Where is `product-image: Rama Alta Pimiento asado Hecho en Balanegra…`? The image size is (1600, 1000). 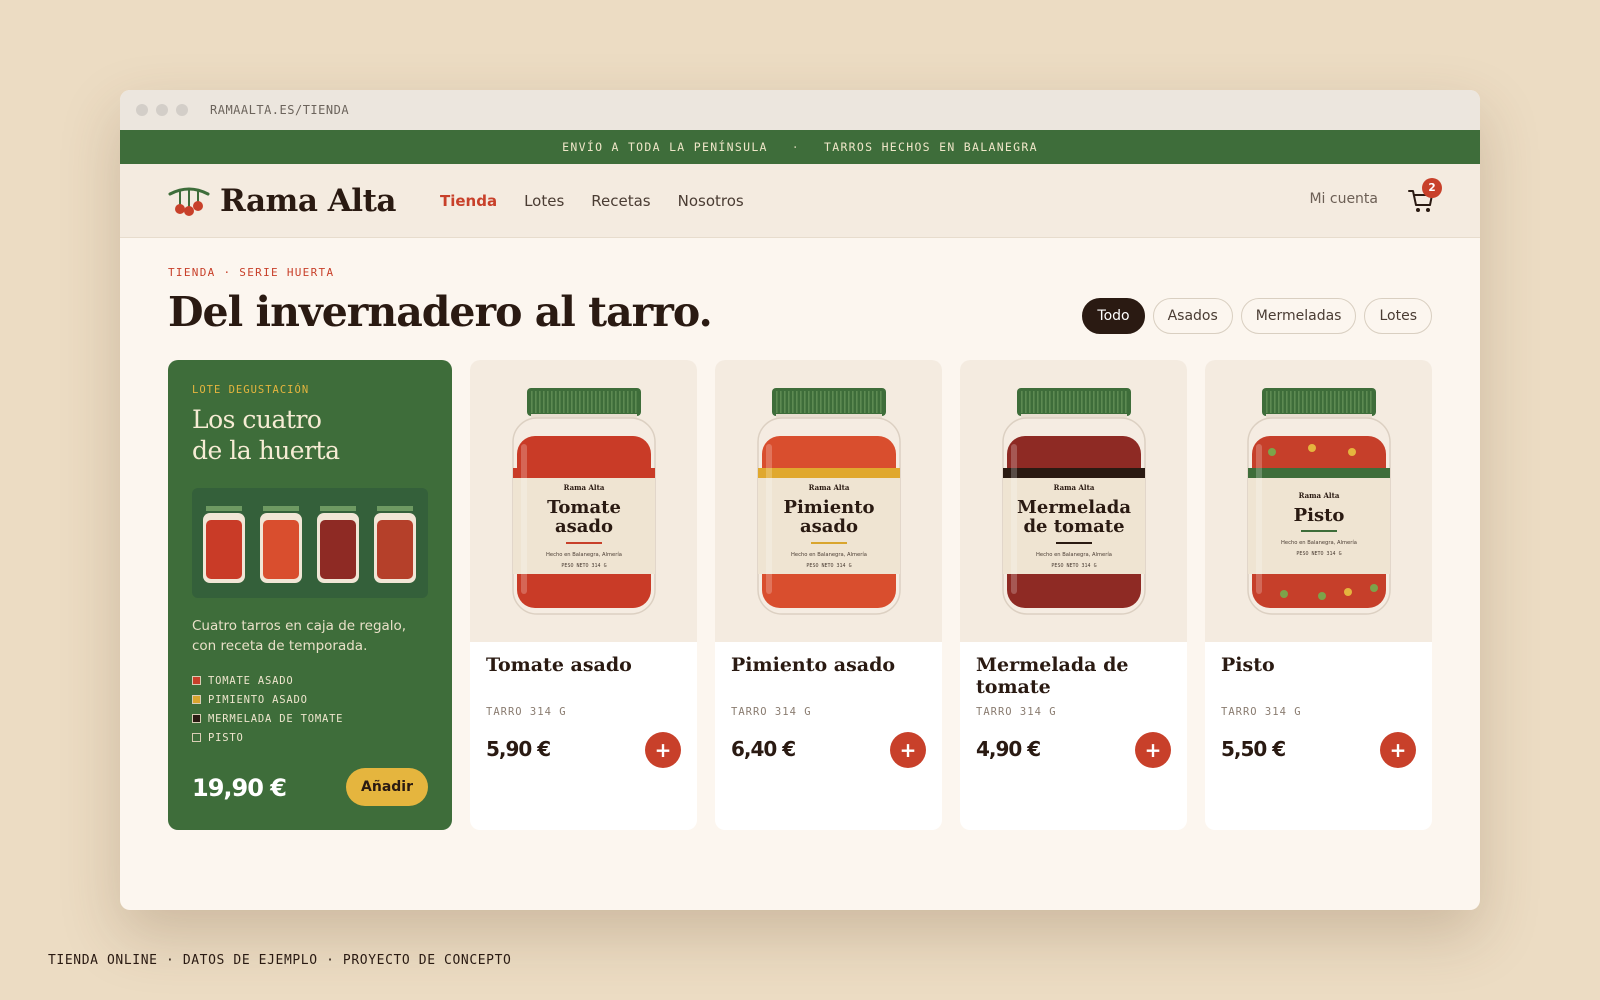 product-image: Rama Alta Pimiento asado Hecho en Balanegra… is located at coordinates (828, 501).